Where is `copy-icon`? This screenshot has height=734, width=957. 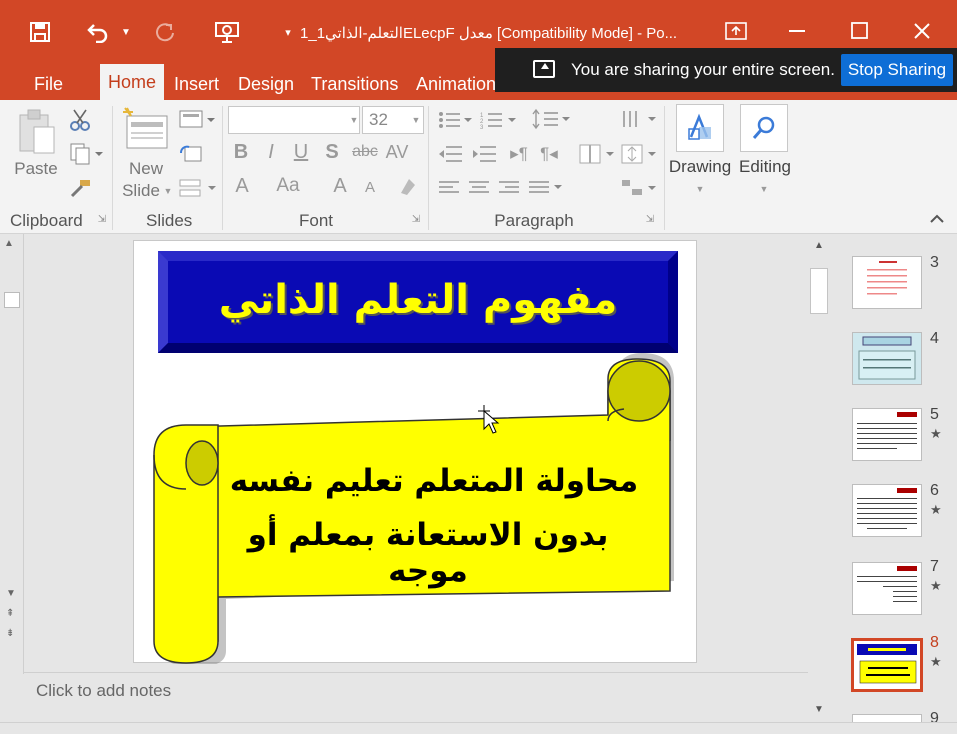
copy-icon is located at coordinates (86, 154).